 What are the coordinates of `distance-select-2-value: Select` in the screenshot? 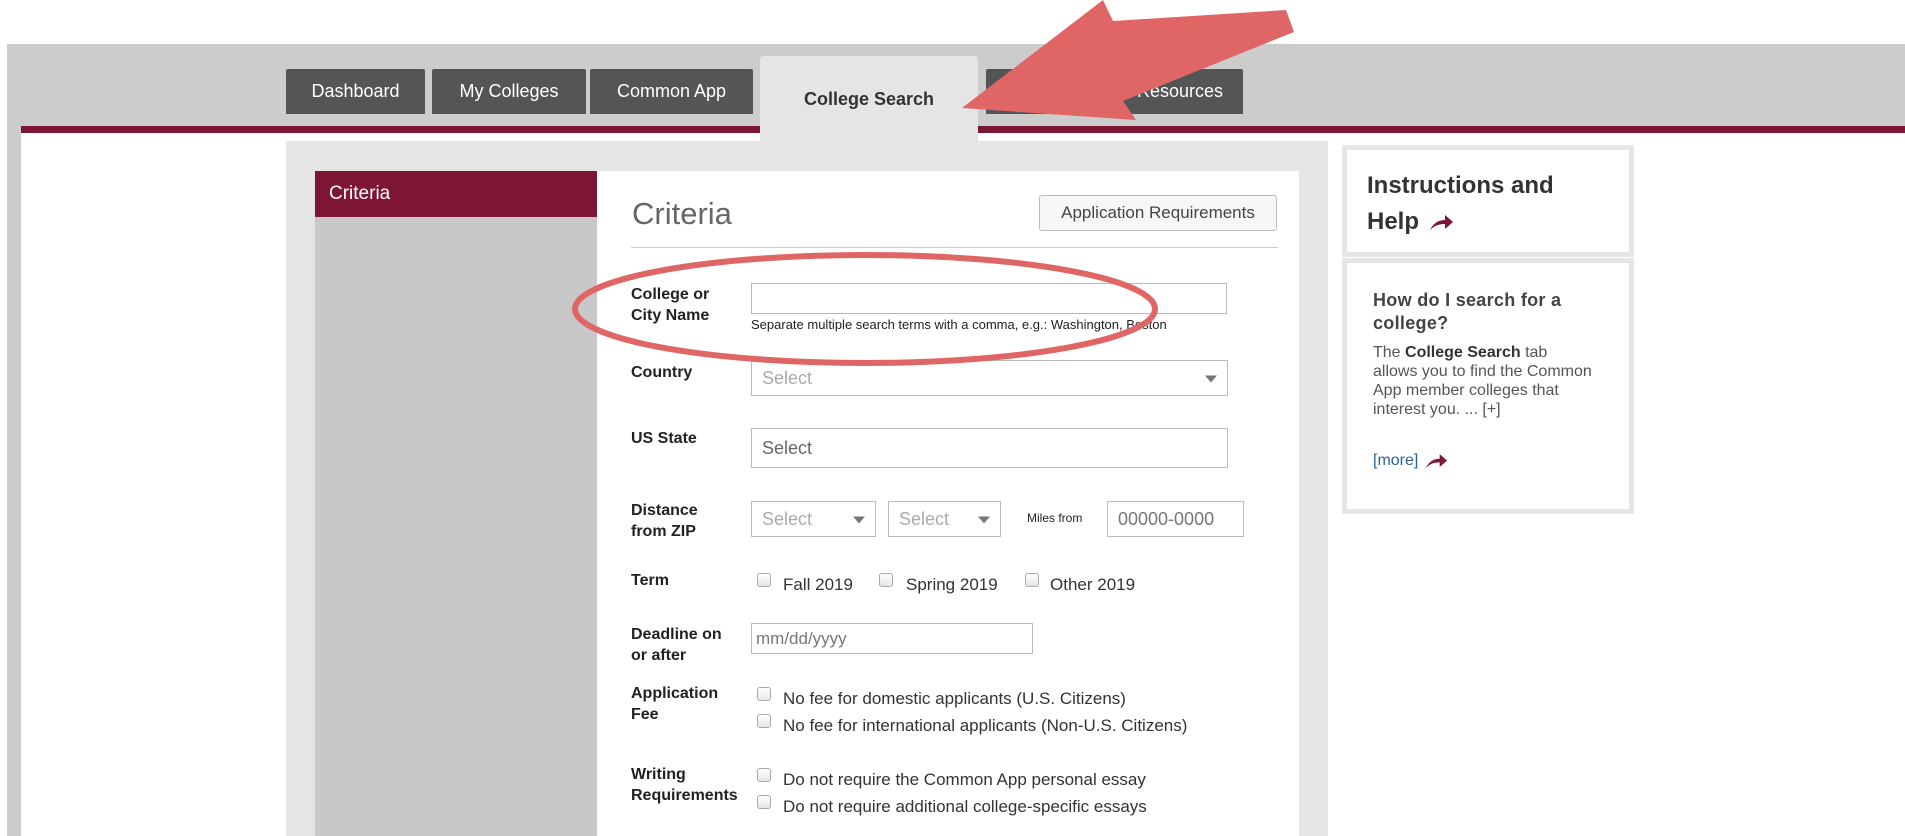 It's located at (924, 518).